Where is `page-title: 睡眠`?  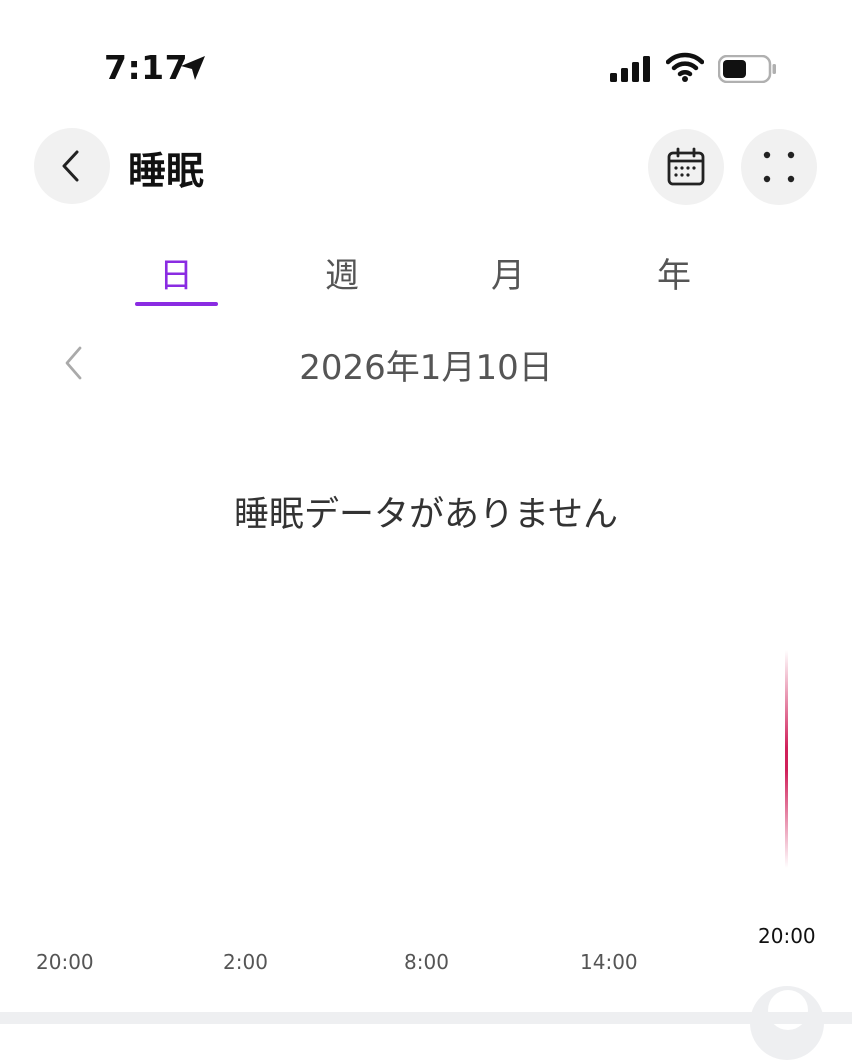 page-title: 睡眠 is located at coordinates (166, 171).